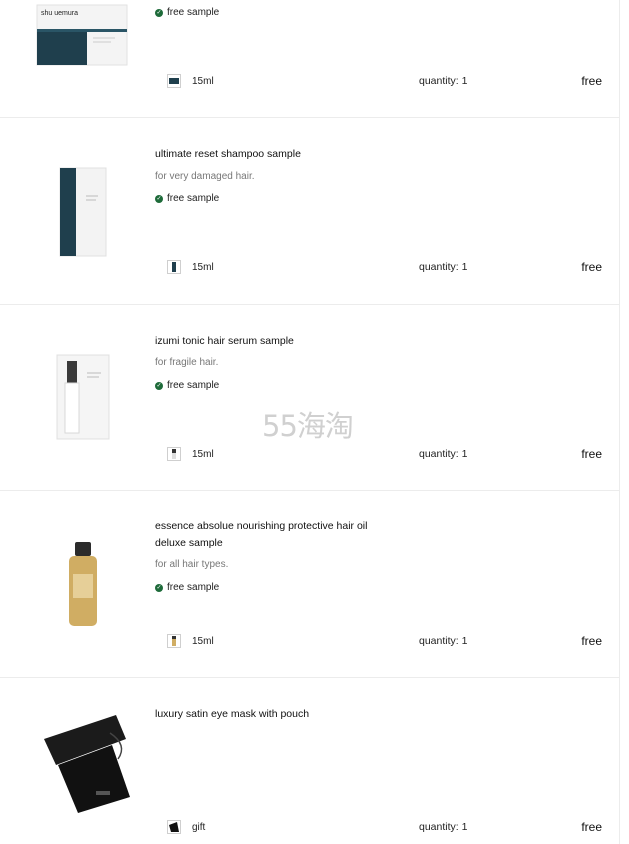 This screenshot has width=629, height=844. I want to click on size-label: gift, so click(199, 827).